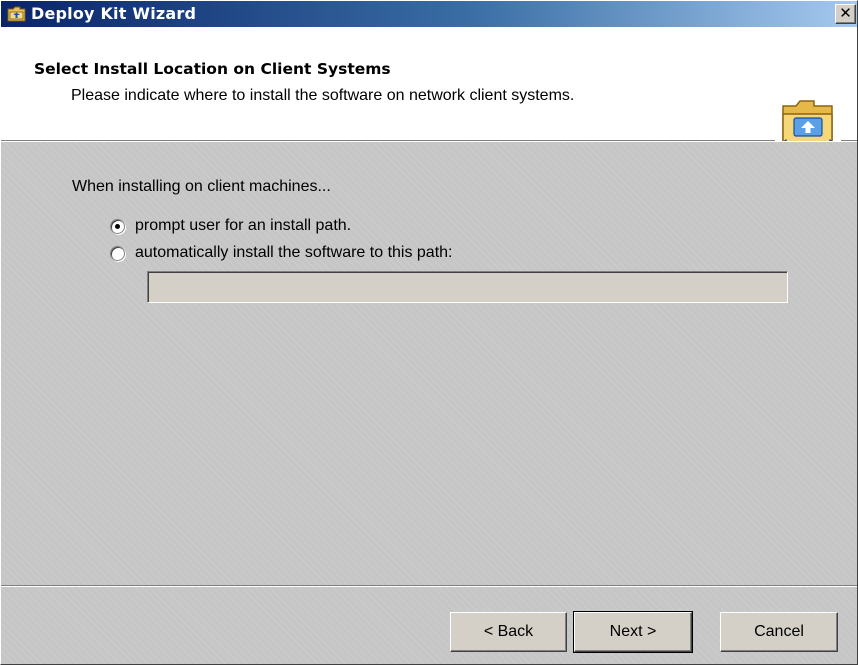 This screenshot has height=665, width=858. What do you see at coordinates (508, 632) in the screenshot?
I see `back-button: < Back` at bounding box center [508, 632].